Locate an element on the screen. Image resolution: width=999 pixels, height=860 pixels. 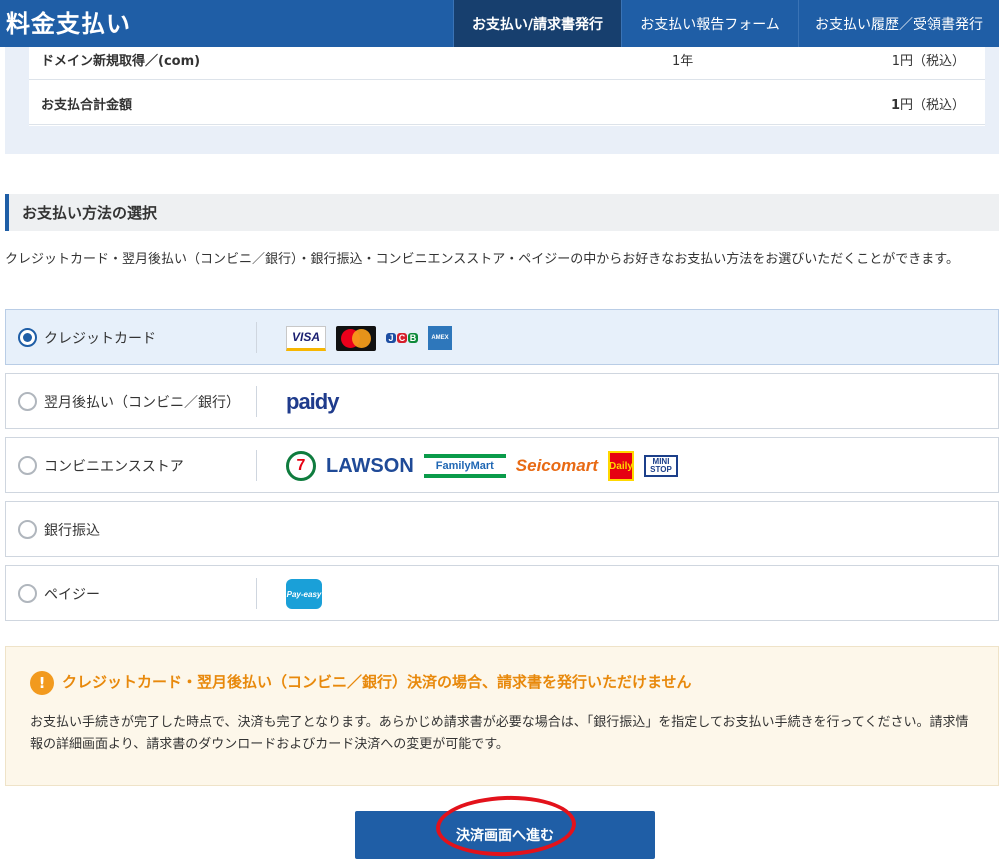
order-summary-table: ドメイン新規取得／(com) 1年 1円（税込） お支払合計金額 1円（税込） is located at coordinates (507, 86).